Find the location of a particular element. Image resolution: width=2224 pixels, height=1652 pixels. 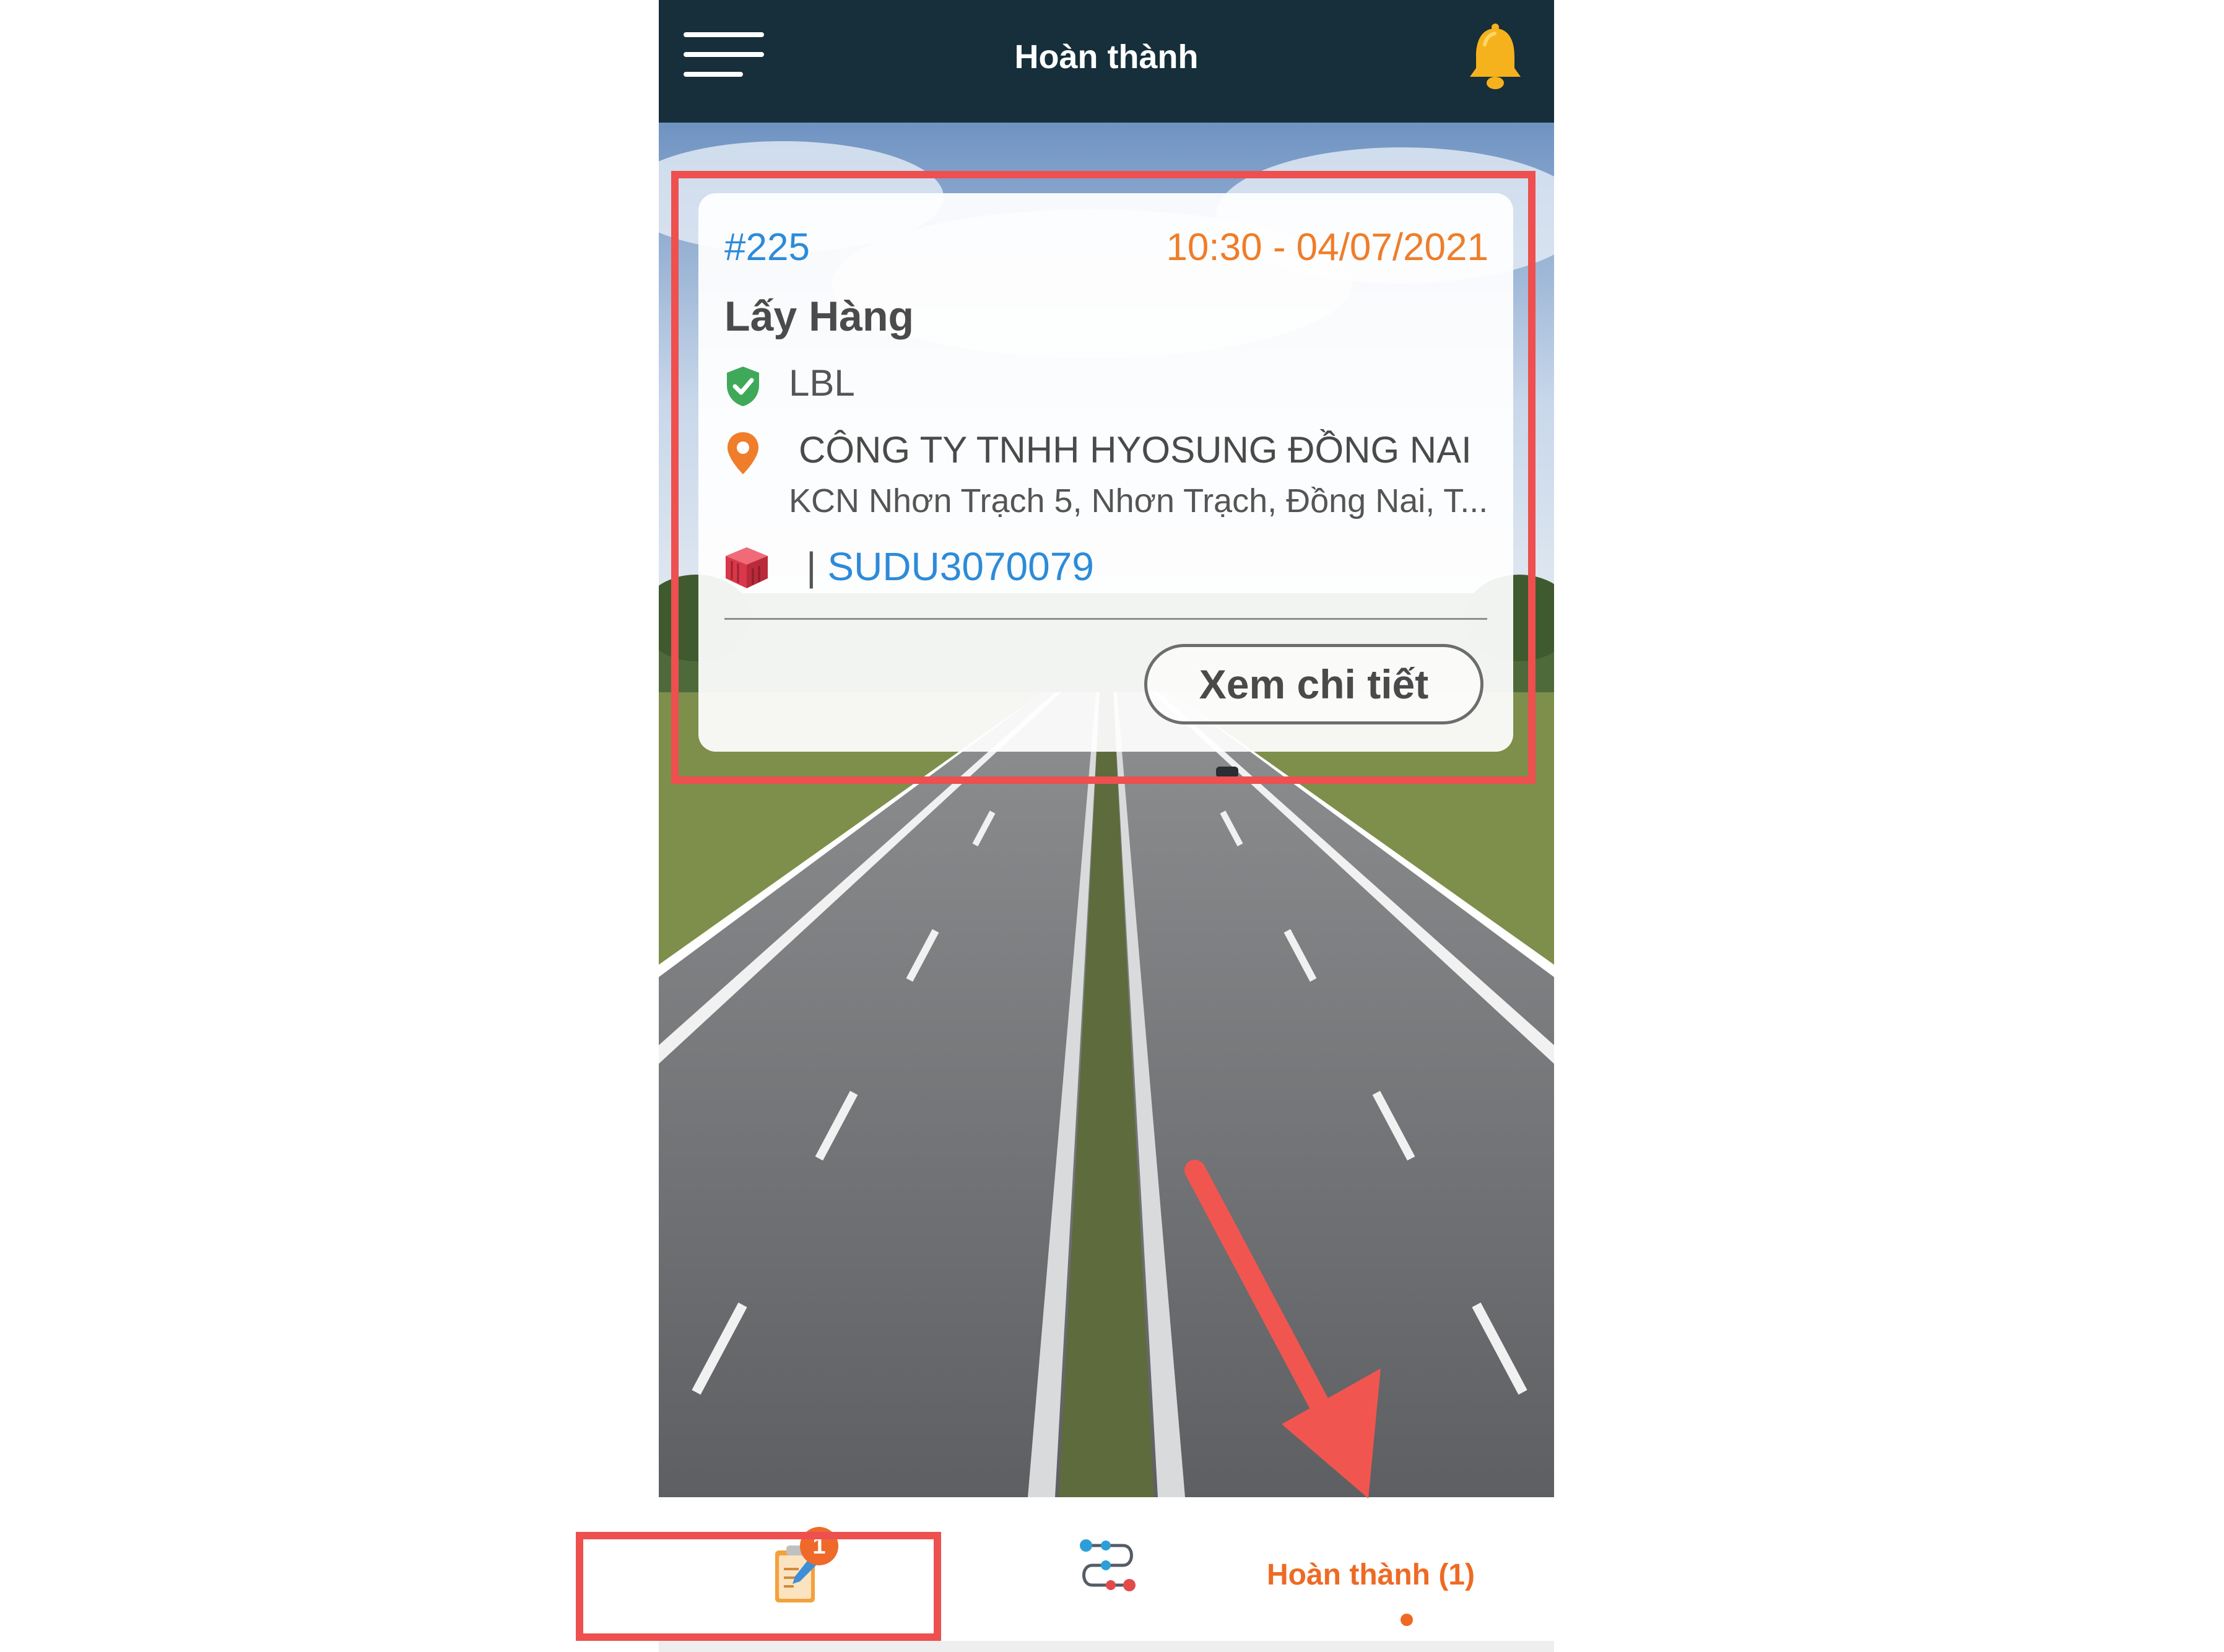

tab-completed-label: Hoàn thành (1) is located at coordinates (1371, 1575).